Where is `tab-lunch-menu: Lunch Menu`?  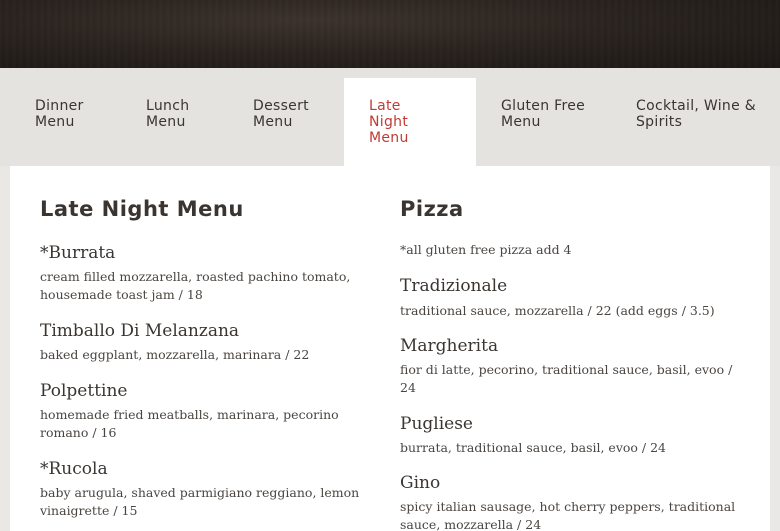 tab-lunch-menu: Lunch Menu is located at coordinates (176, 114).